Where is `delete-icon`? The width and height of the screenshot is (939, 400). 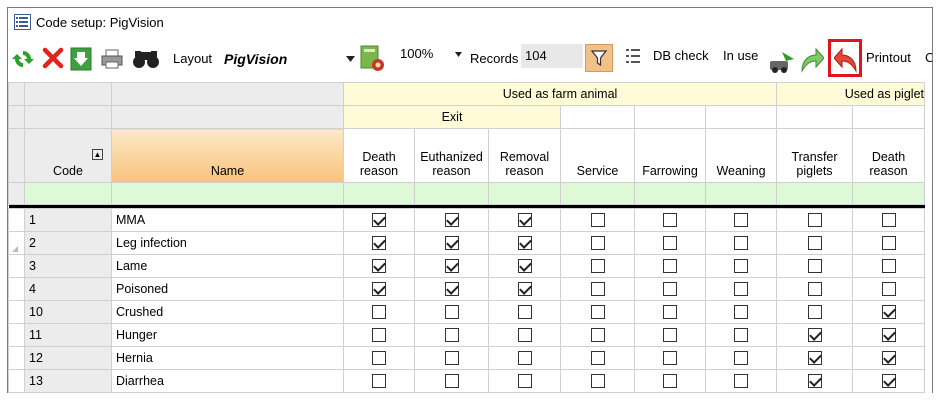
delete-icon is located at coordinates (53, 58).